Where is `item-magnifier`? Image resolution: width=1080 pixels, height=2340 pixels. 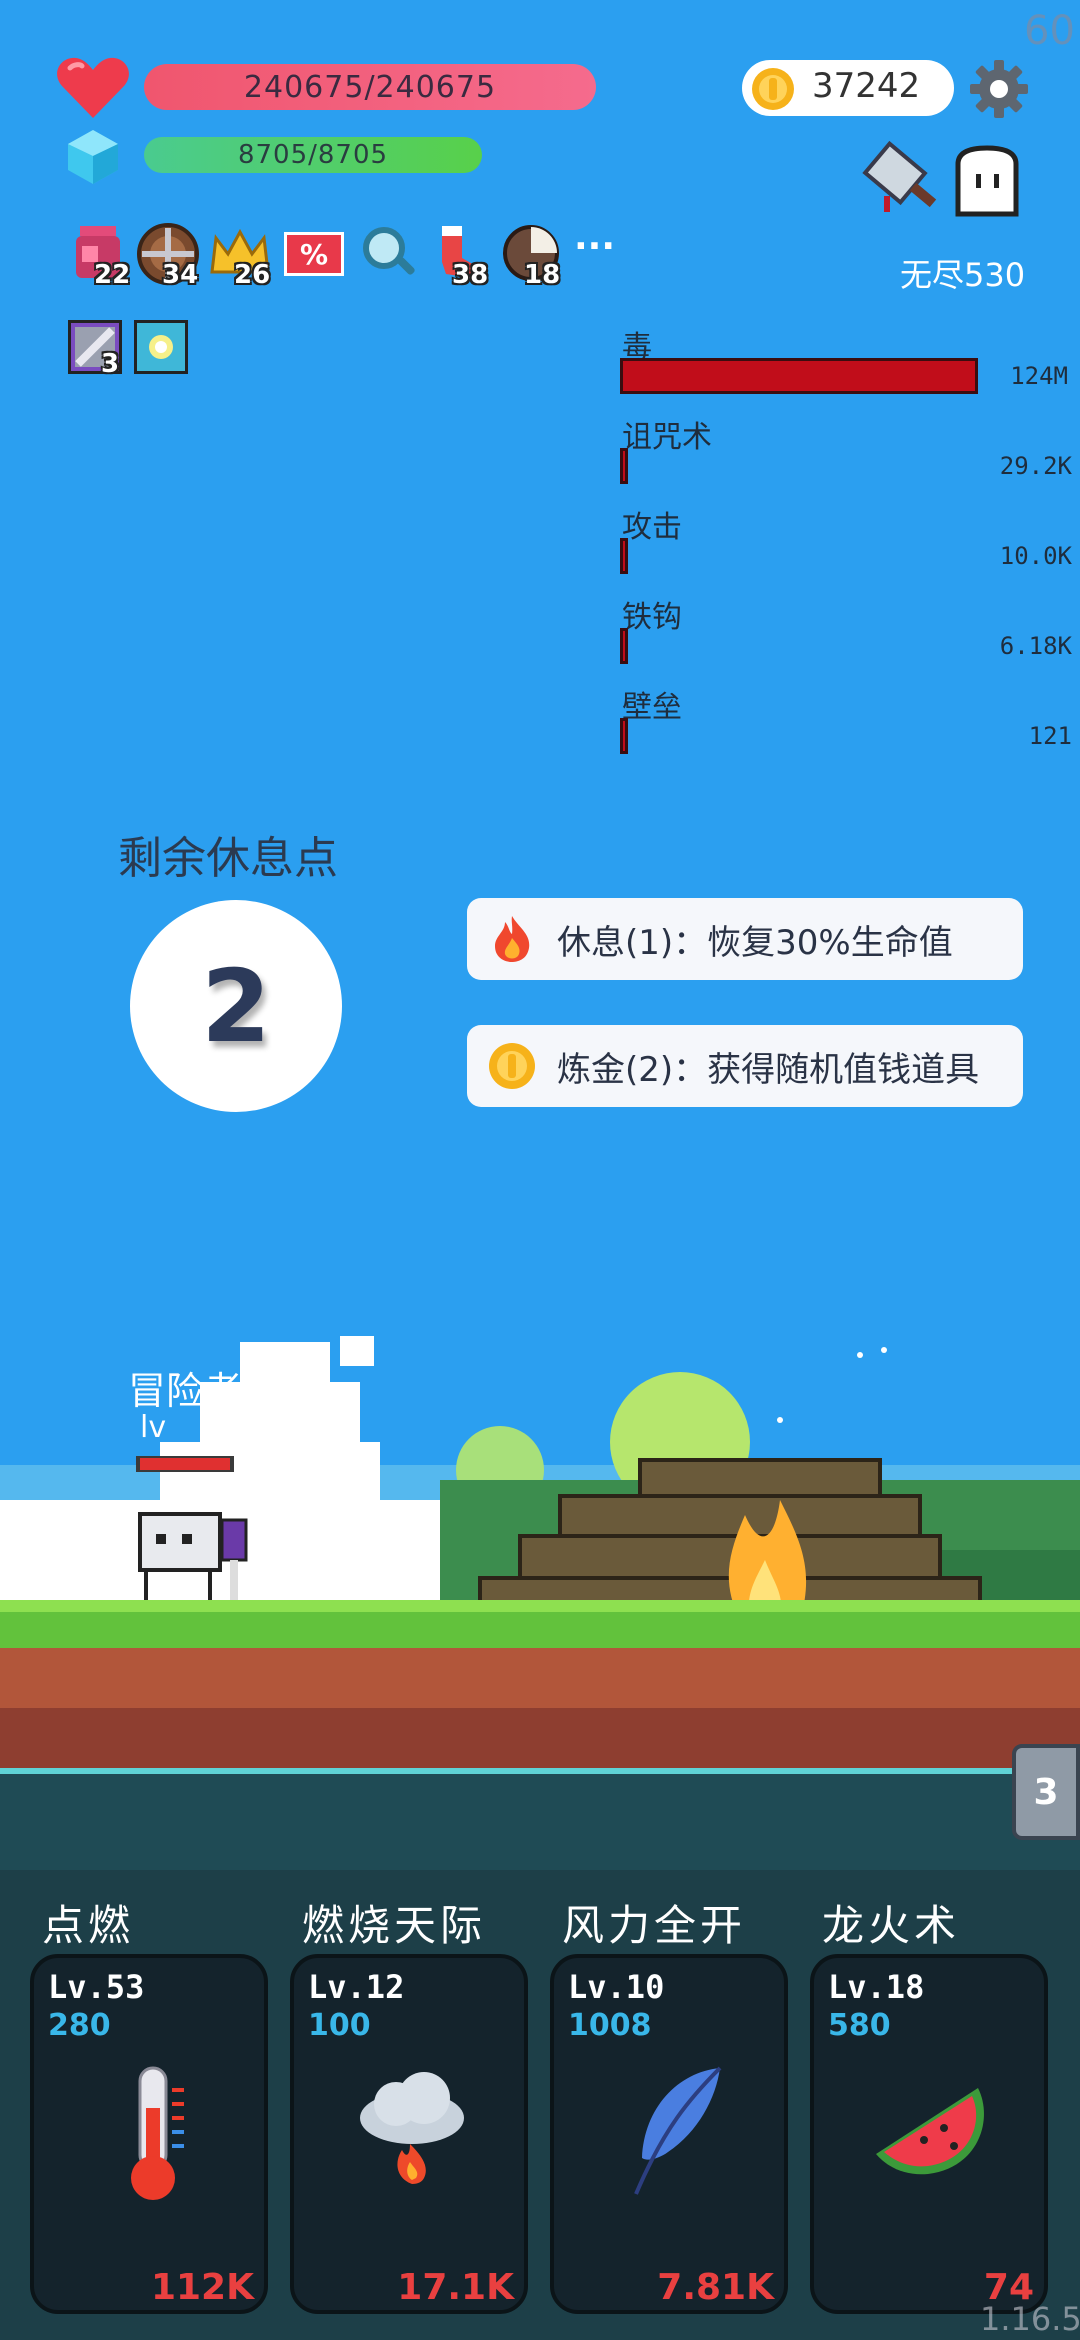
item-magnifier is located at coordinates (388, 252).